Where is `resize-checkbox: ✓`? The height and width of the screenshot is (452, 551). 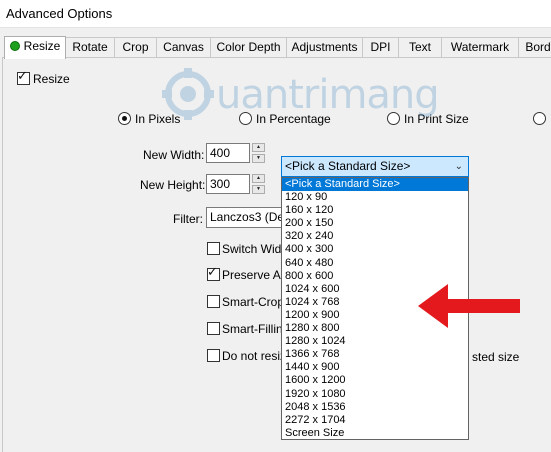 resize-checkbox: ✓ is located at coordinates (23, 77).